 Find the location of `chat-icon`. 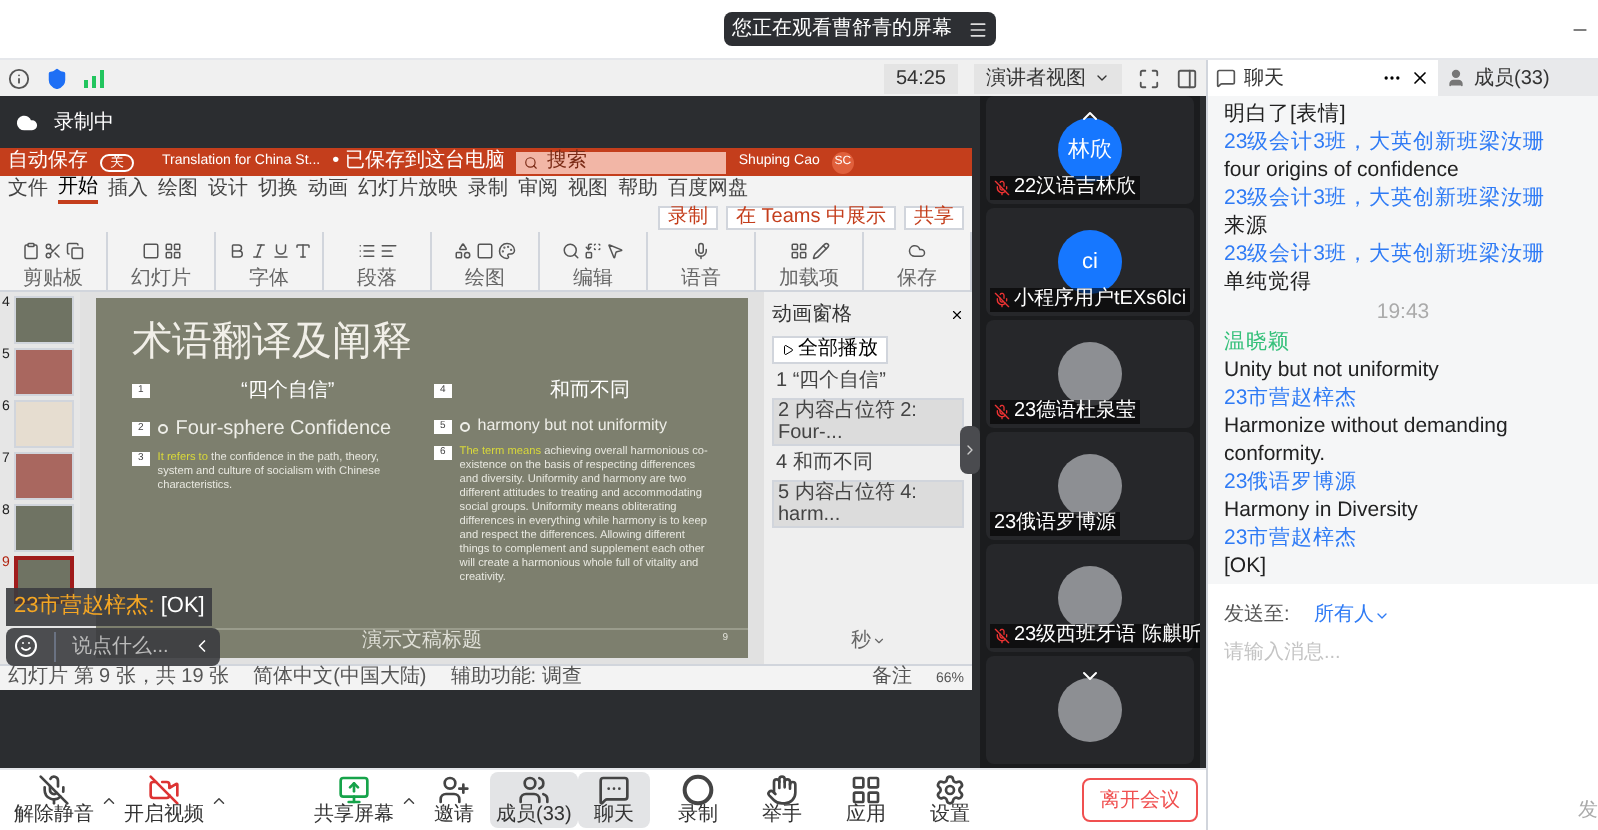

chat-icon is located at coordinates (1226, 78).